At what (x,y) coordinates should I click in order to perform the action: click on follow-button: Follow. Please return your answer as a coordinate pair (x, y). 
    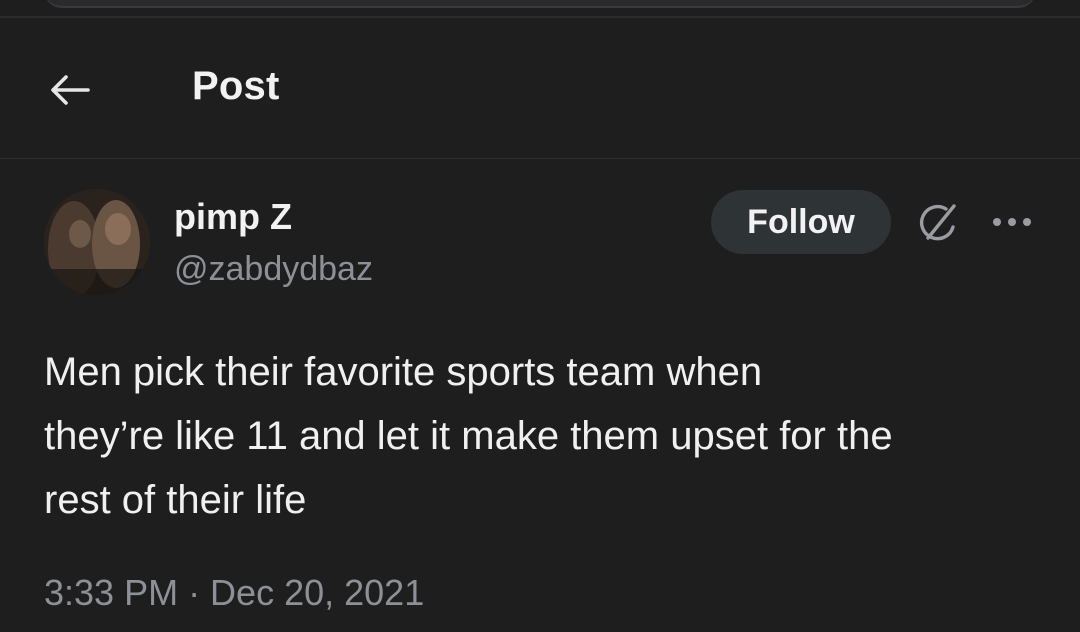
    Looking at the image, I should click on (801, 222).